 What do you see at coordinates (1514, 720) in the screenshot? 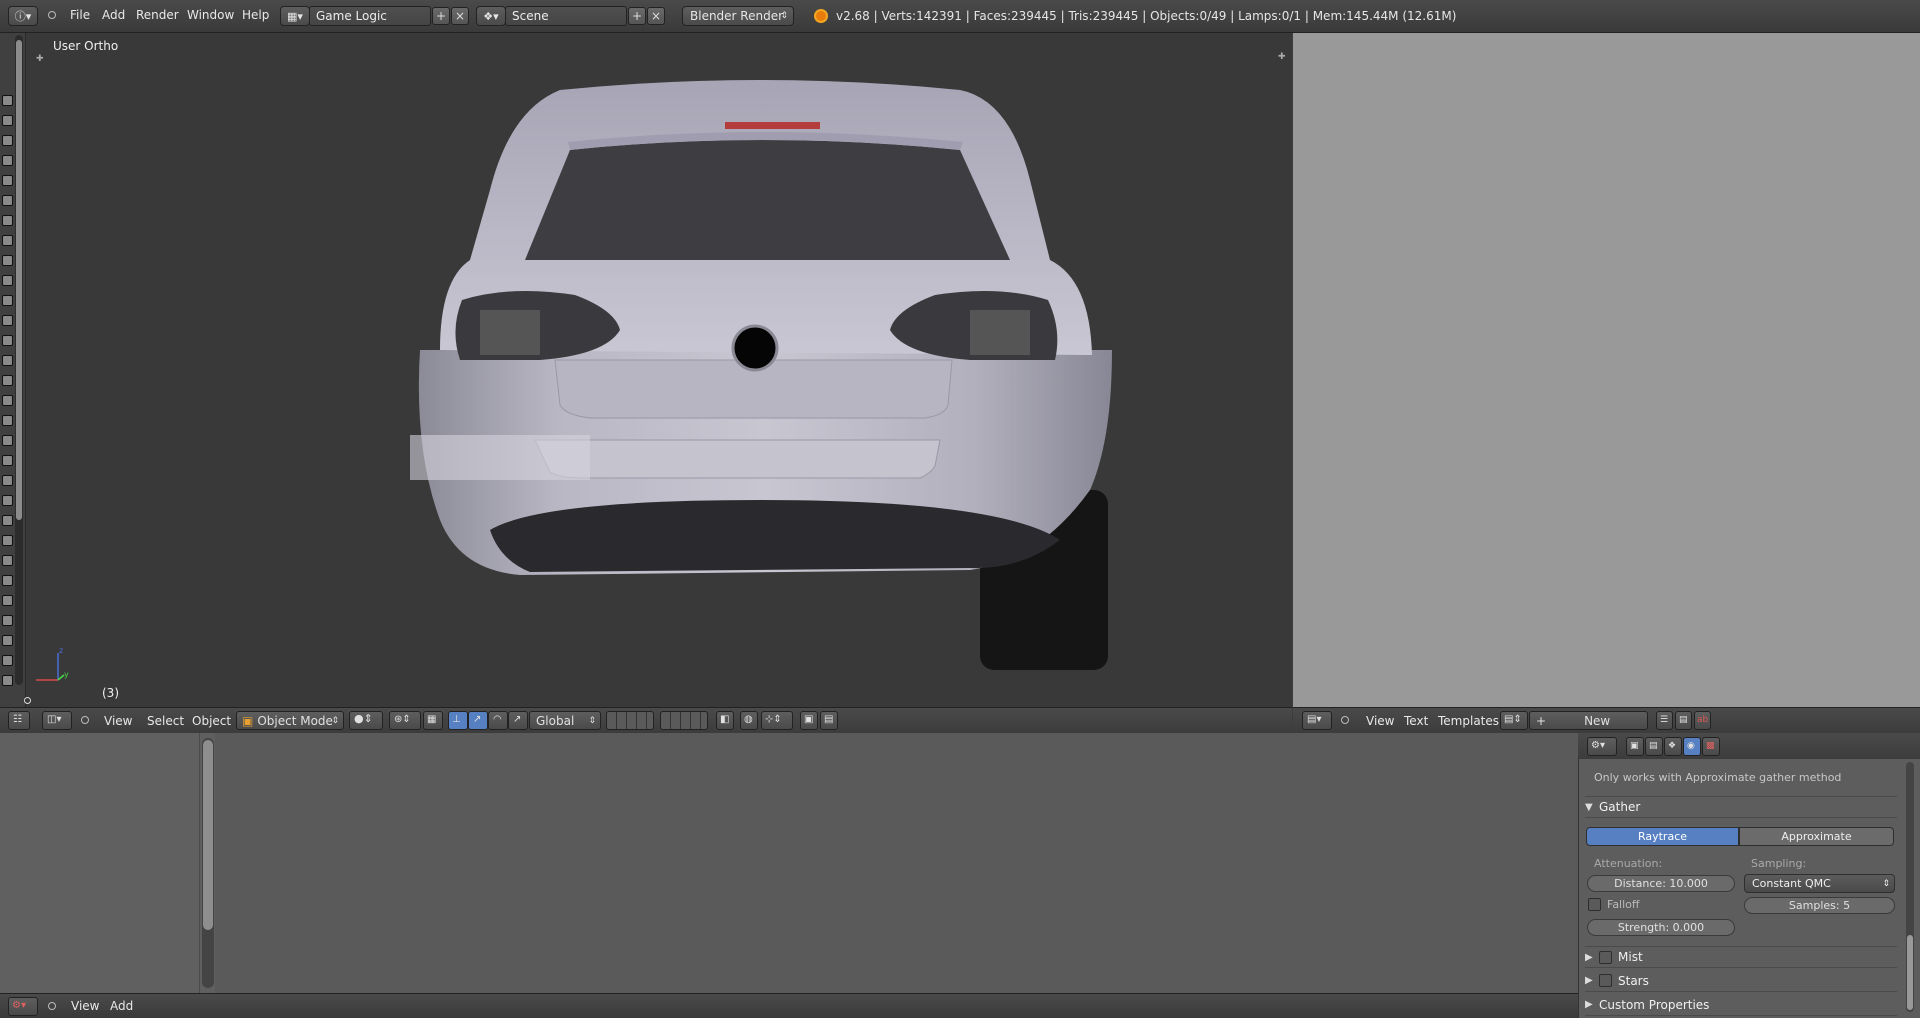
I see `text-block-browse-button: ▤⇕` at bounding box center [1514, 720].